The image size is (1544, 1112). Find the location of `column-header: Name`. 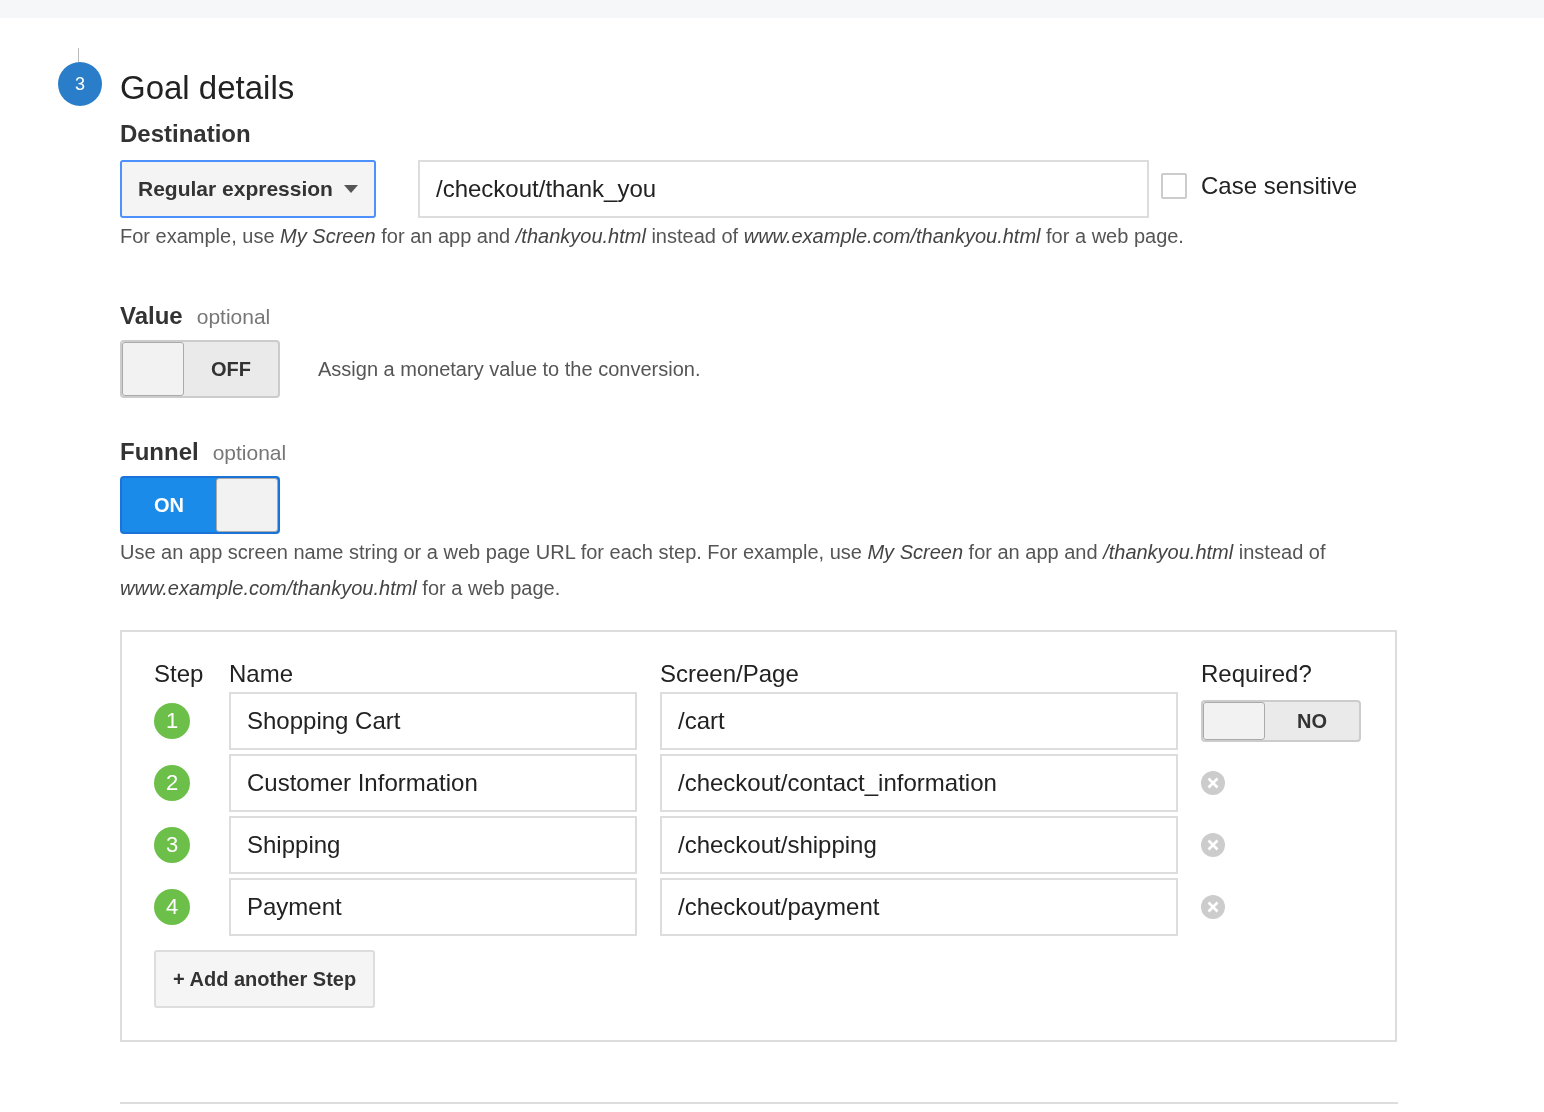

column-header: Name is located at coordinates (262, 674).